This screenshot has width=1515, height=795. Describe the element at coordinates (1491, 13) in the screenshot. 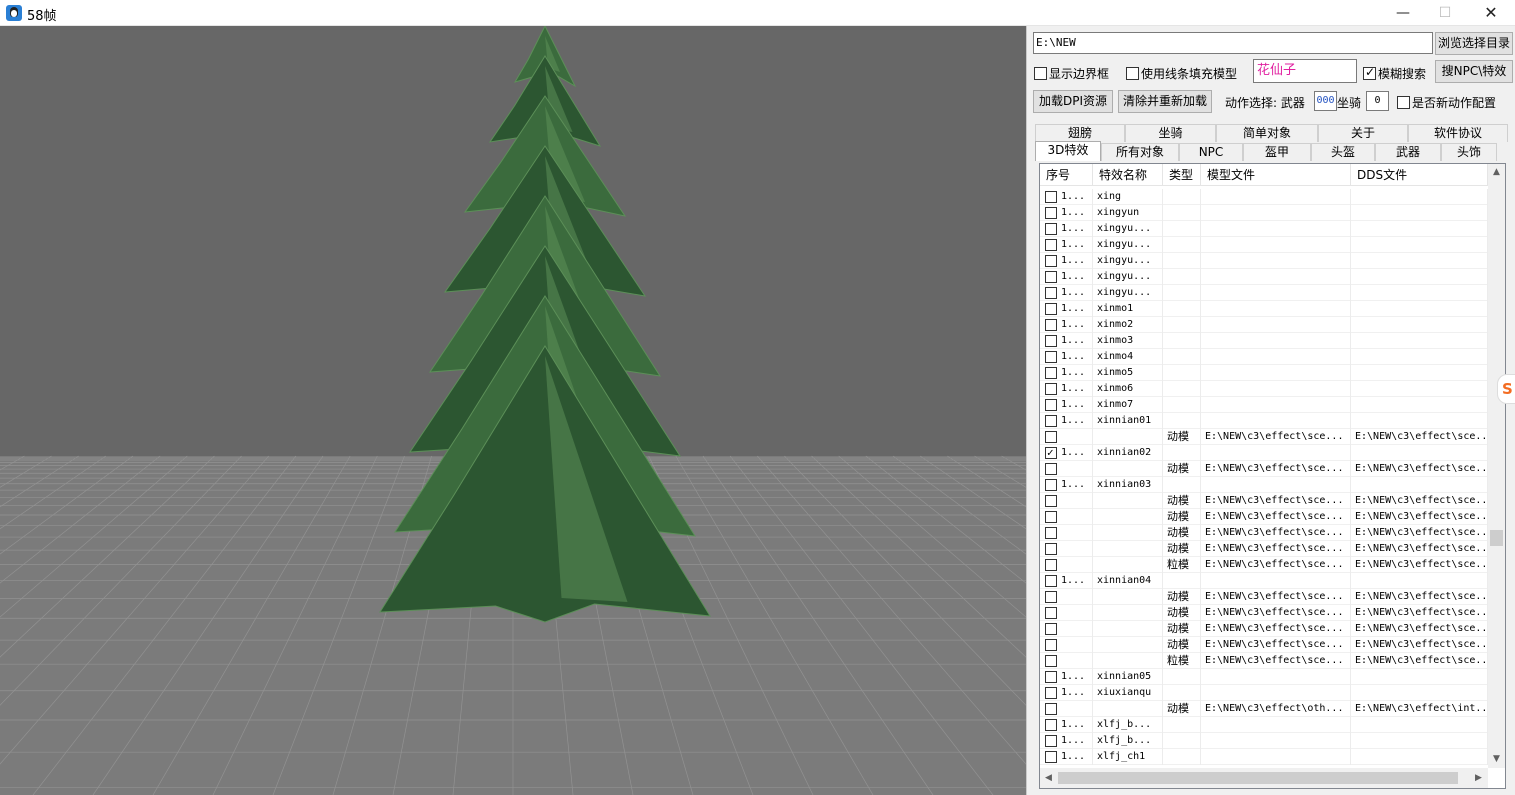

I see `close-button: ✕` at that location.